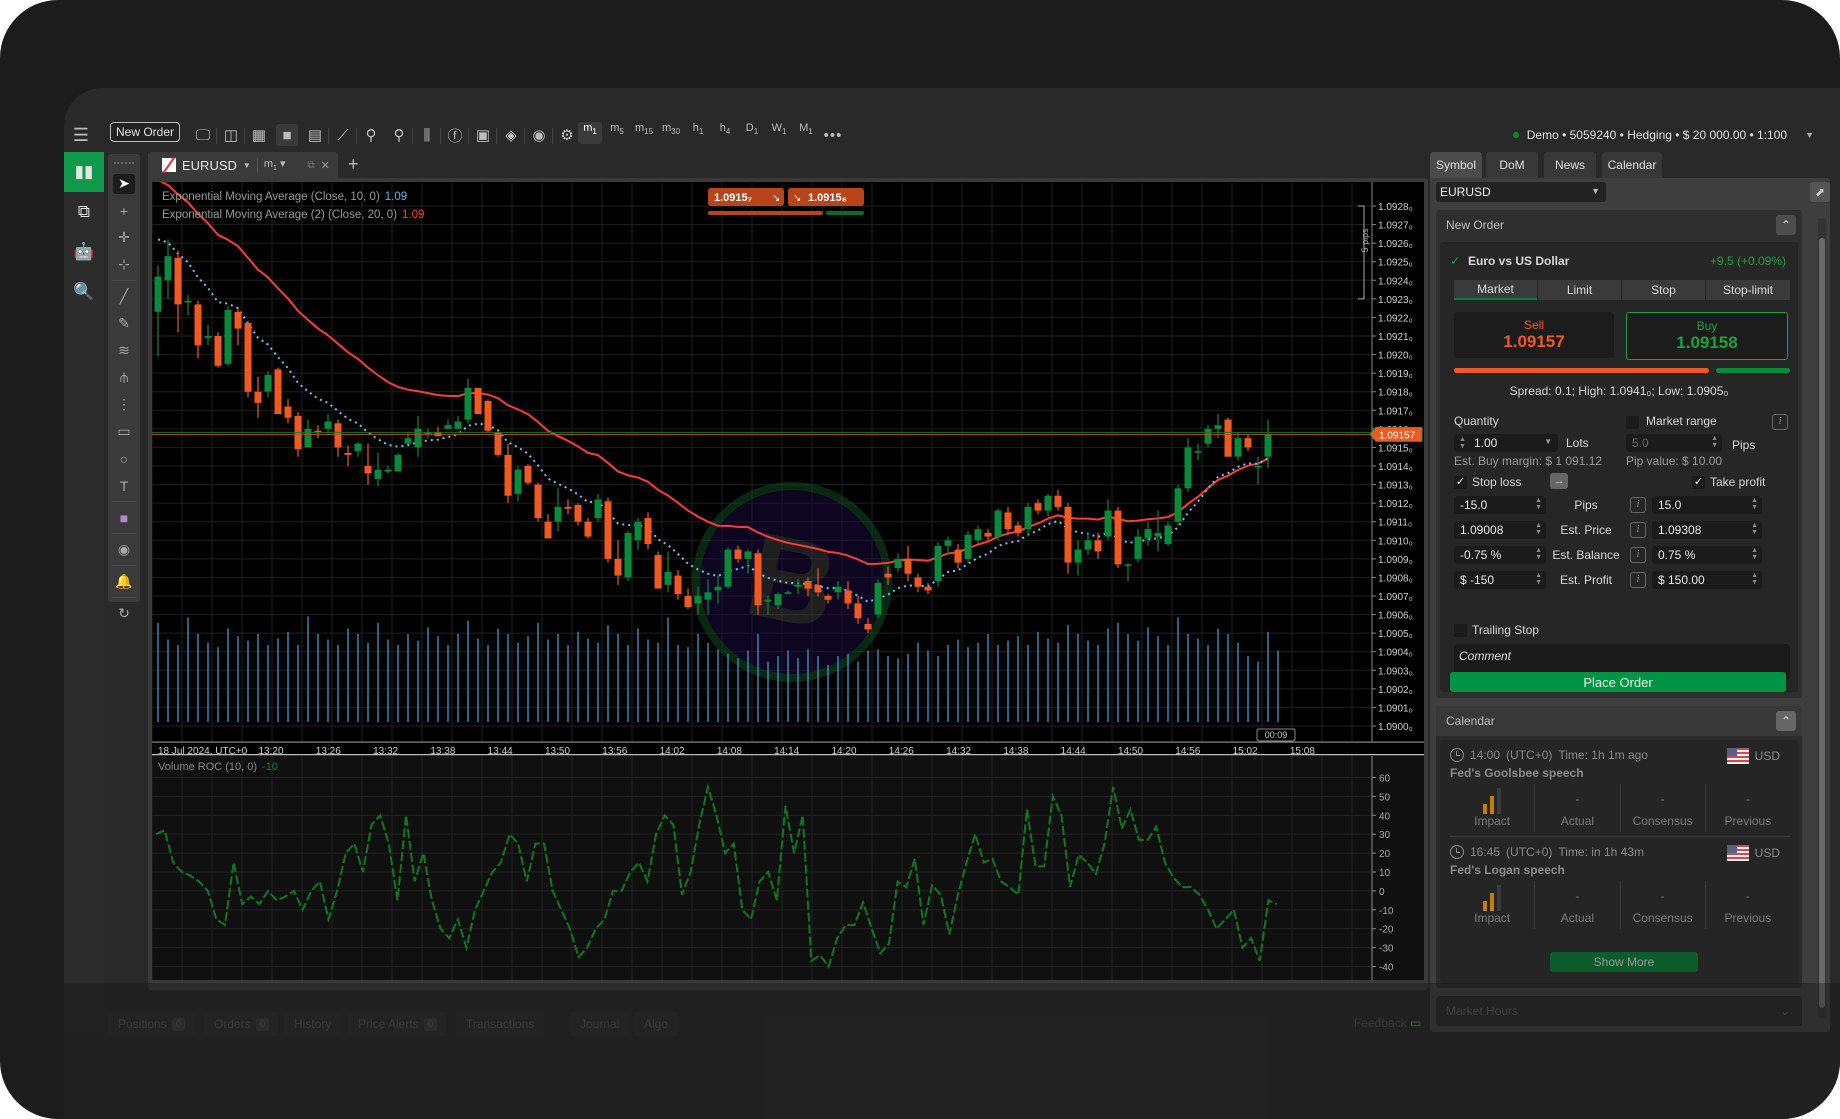  Describe the element at coordinates (617, 133) in the screenshot. I see `timeframe-m5: m5` at that location.